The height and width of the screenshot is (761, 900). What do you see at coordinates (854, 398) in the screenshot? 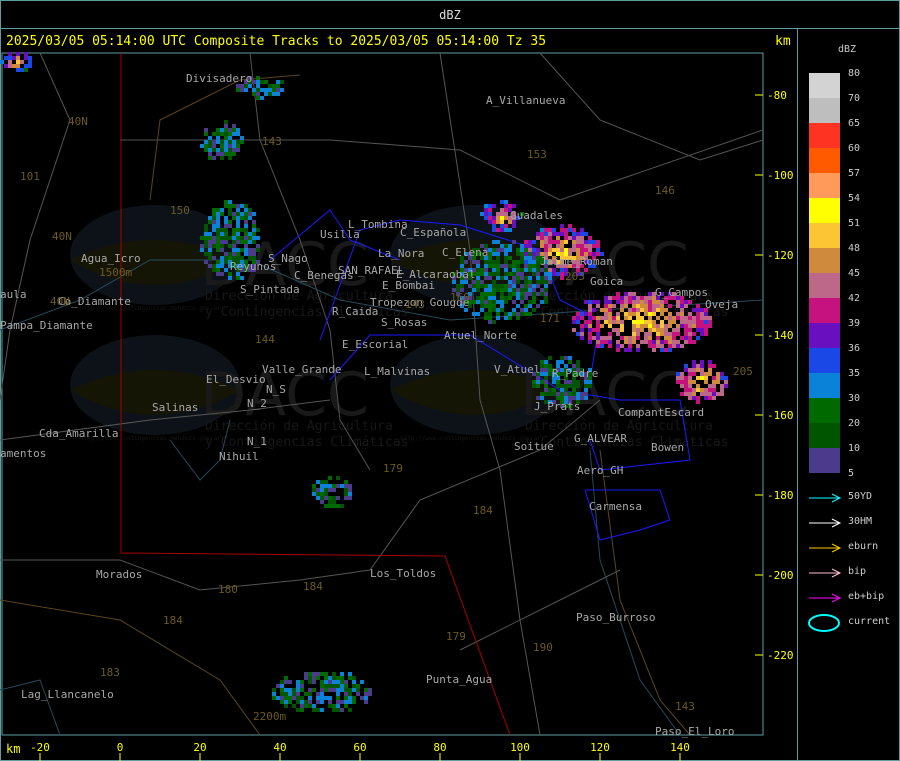
I see `legend-label: 30` at bounding box center [854, 398].